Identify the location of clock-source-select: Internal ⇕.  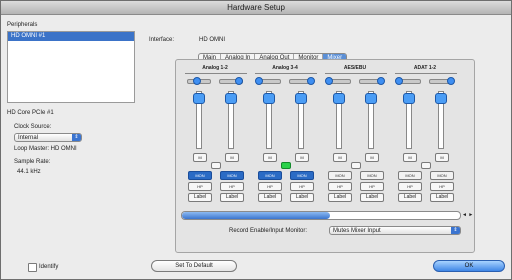
(48, 137).